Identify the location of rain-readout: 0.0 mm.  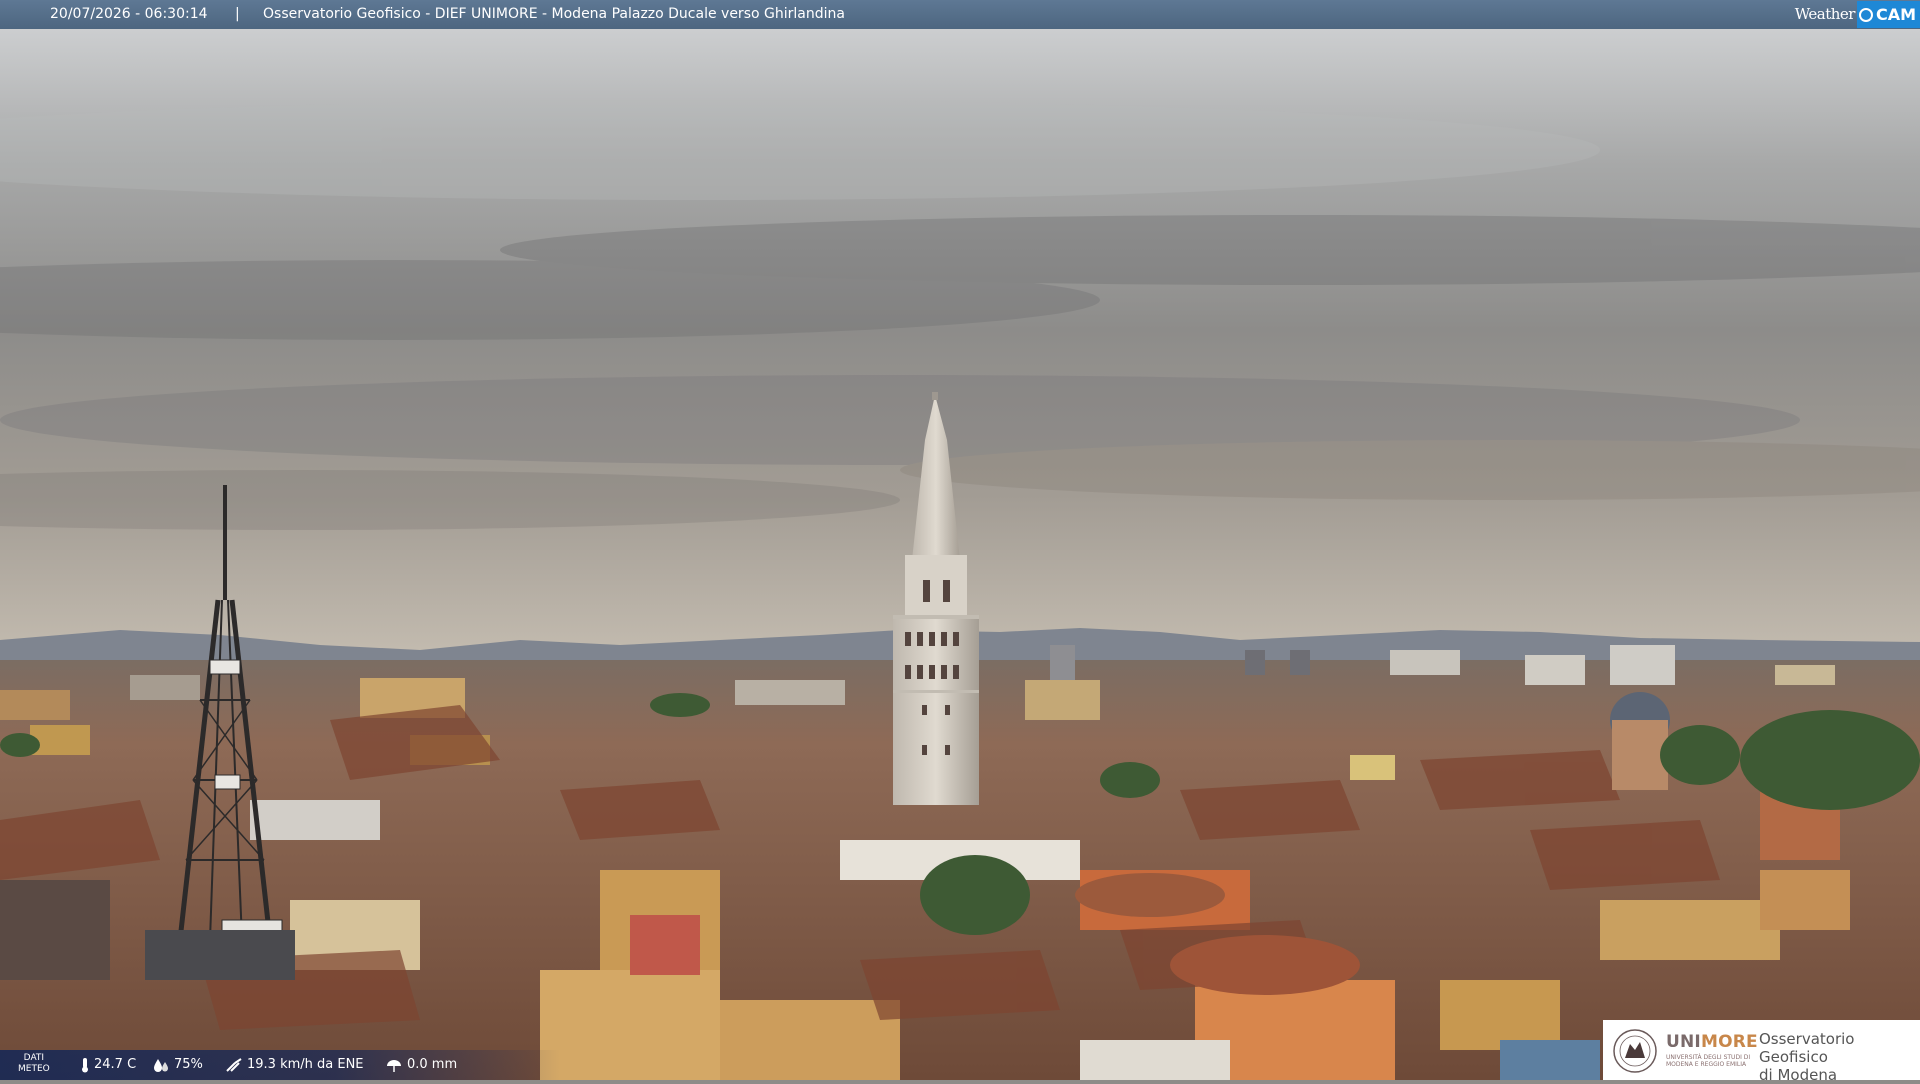
(421, 1065).